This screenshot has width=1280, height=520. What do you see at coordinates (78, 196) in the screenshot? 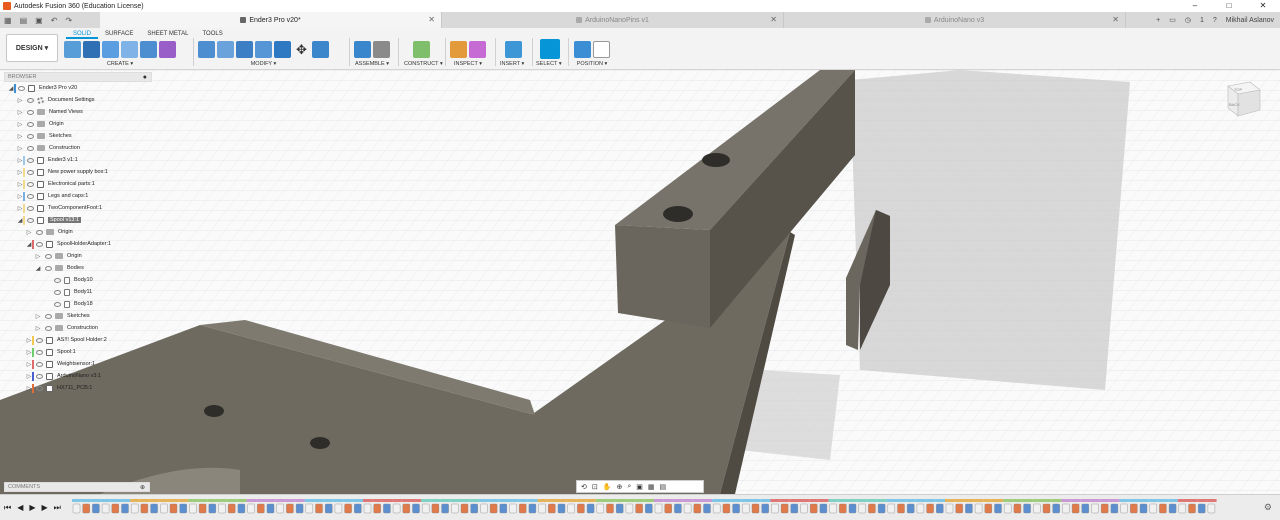
I see `browser-tree-item: ▷ Legs and caps:1` at bounding box center [78, 196].